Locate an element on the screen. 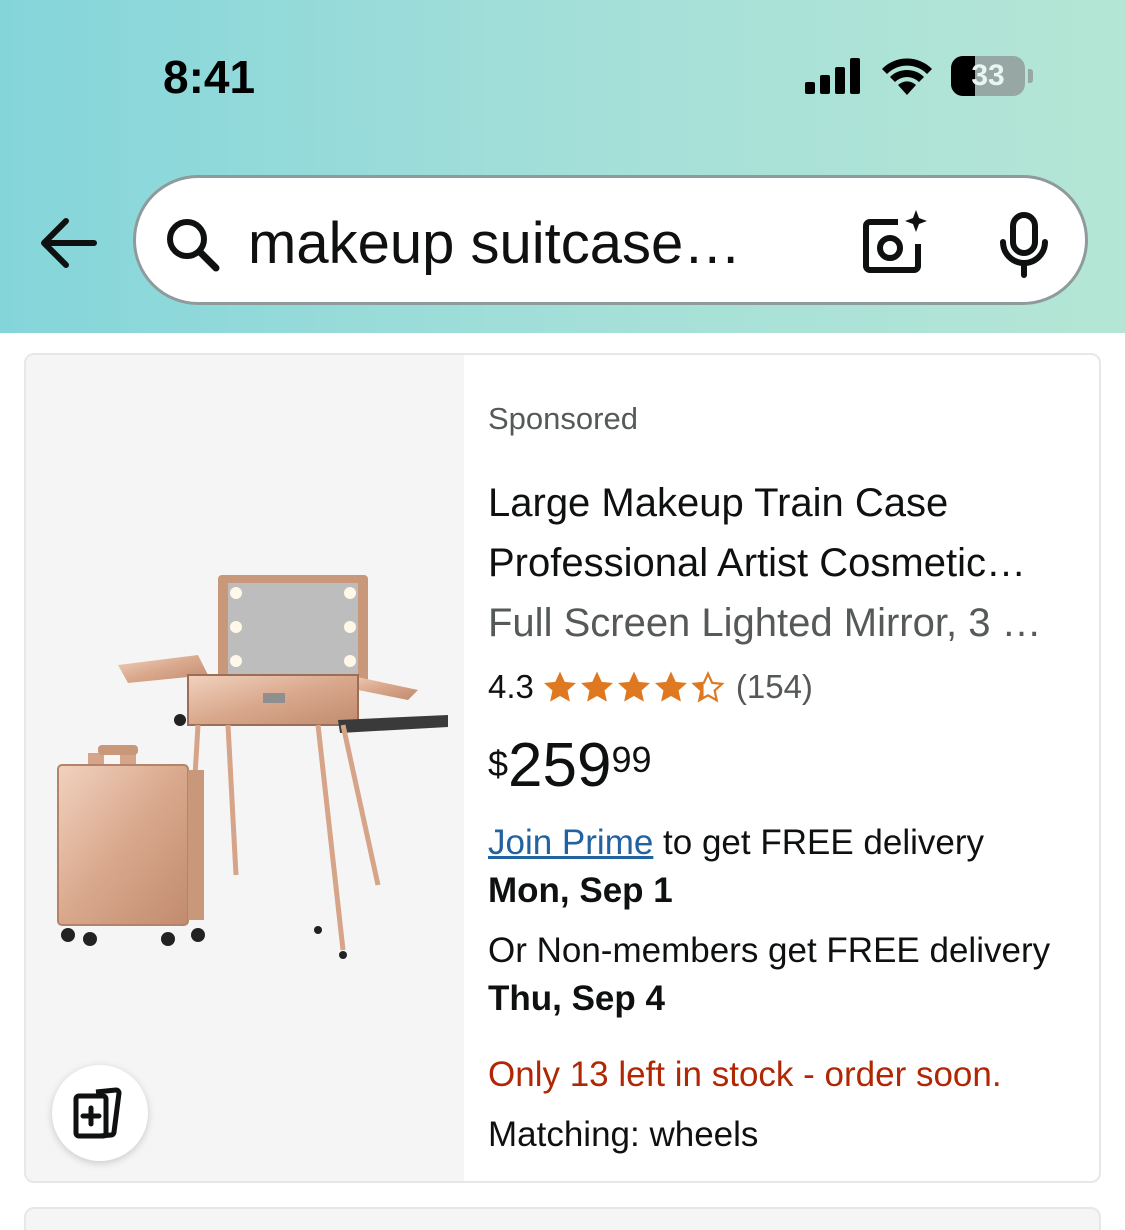  matching-label: Matching: wheels is located at coordinates (623, 1134).